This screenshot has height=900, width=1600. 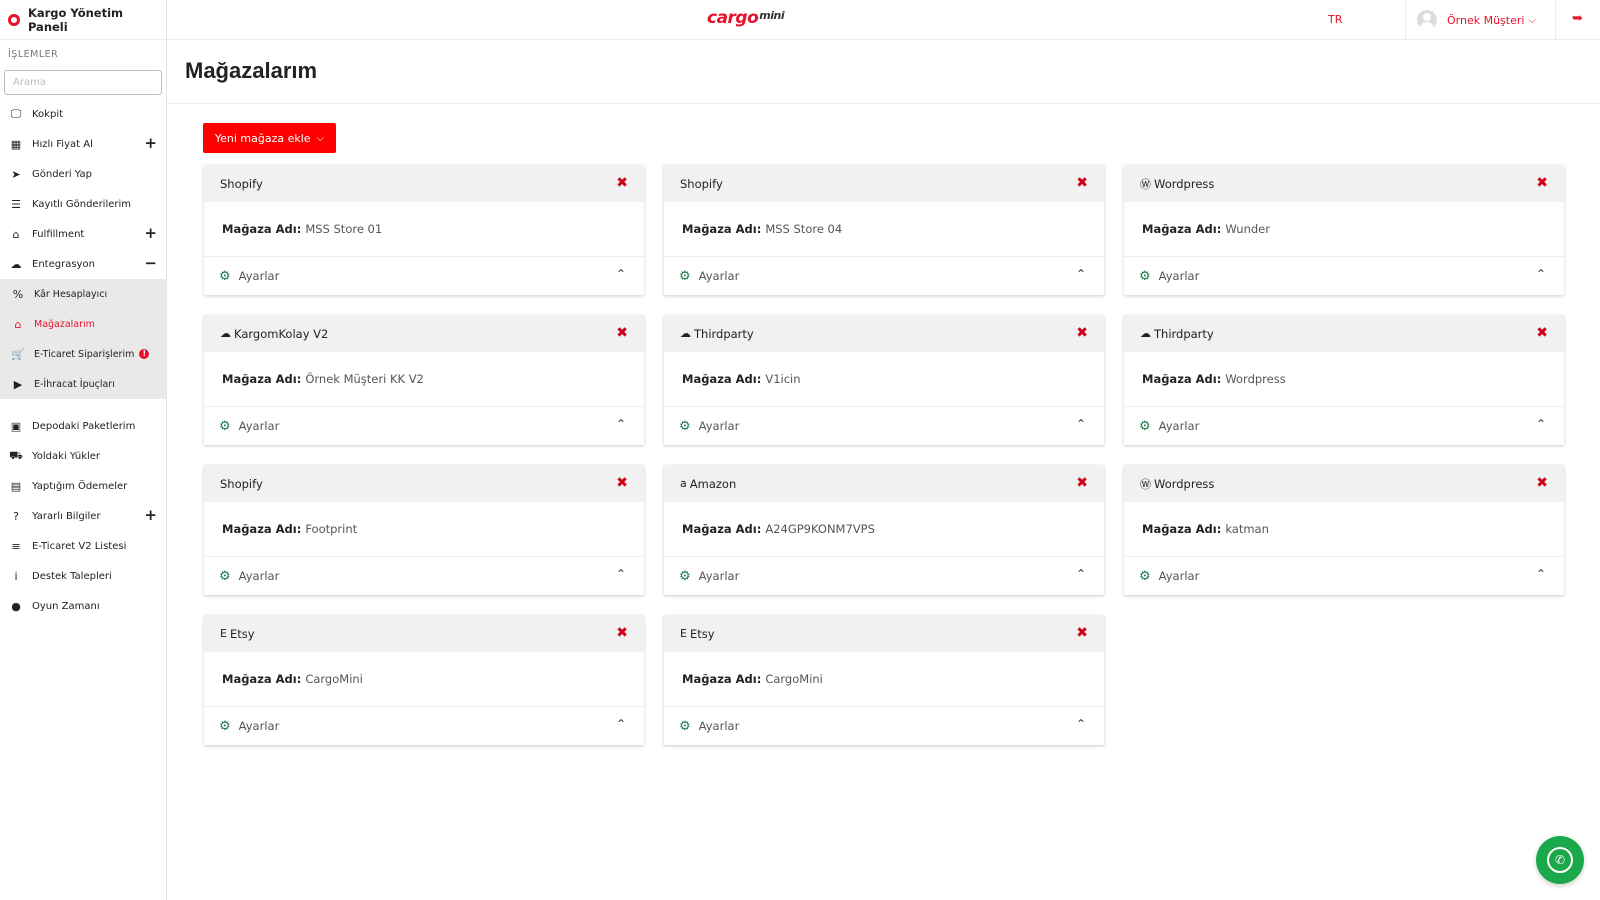 I want to click on sidebar-item-destek-talepleri: i Destek Talepleri, so click(x=83, y=576).